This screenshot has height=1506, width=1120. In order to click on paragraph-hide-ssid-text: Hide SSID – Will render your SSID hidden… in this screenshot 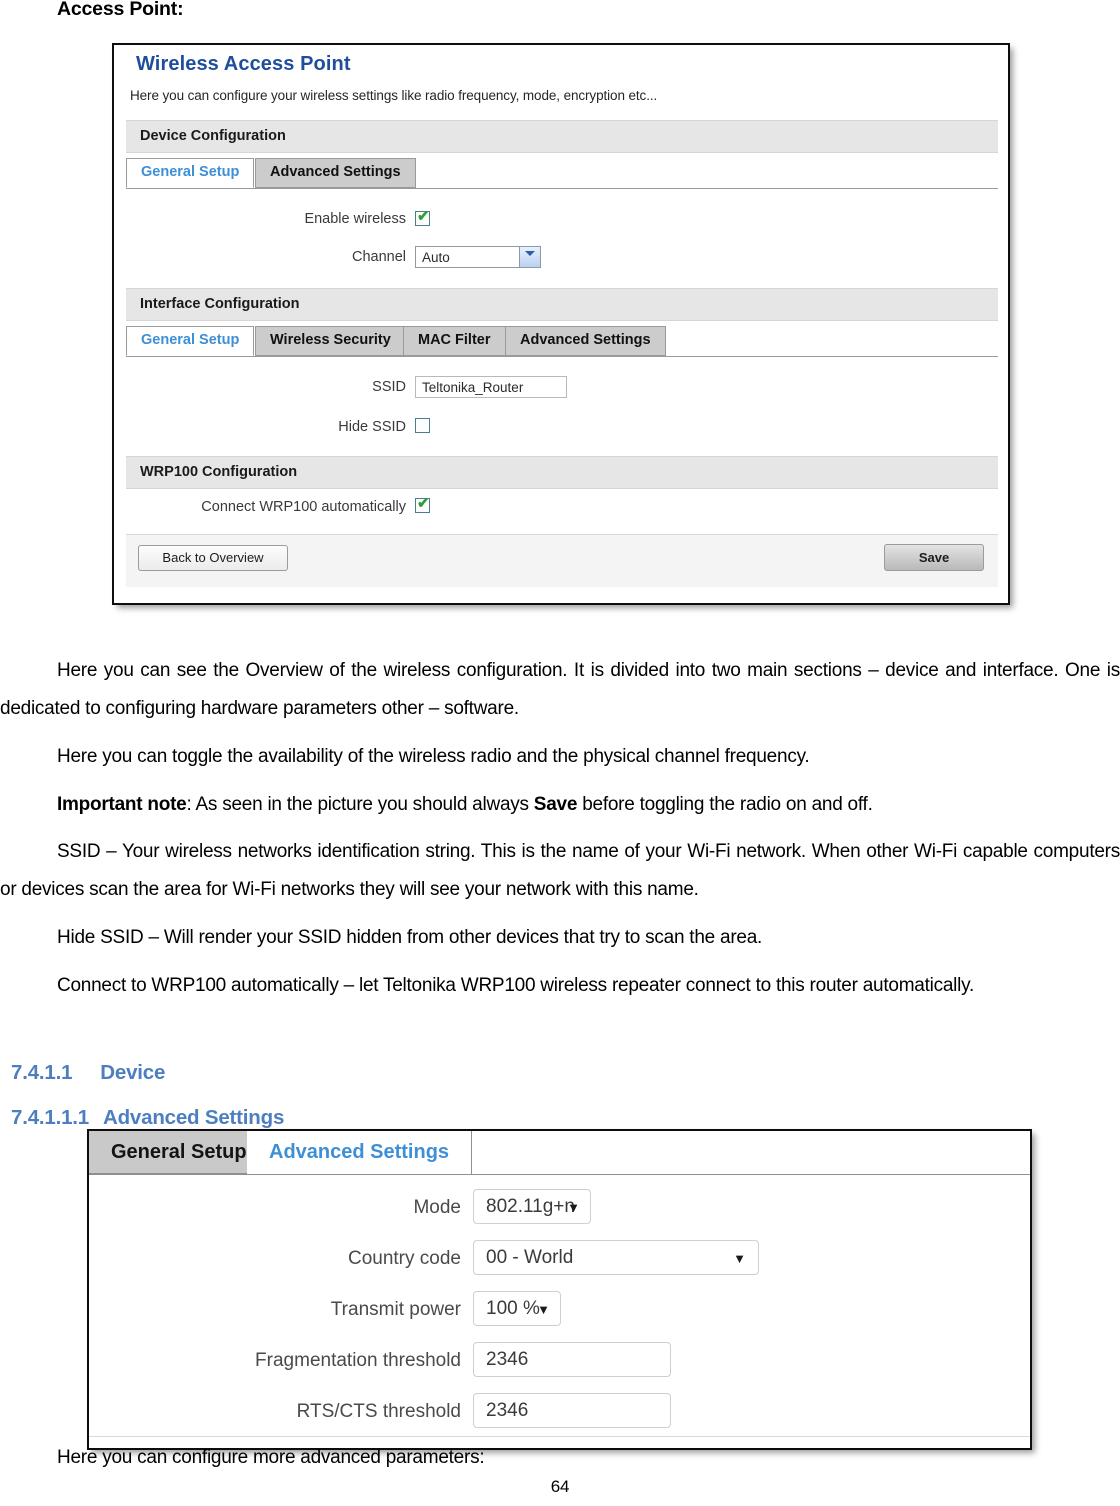, I will do `click(410, 937)`.